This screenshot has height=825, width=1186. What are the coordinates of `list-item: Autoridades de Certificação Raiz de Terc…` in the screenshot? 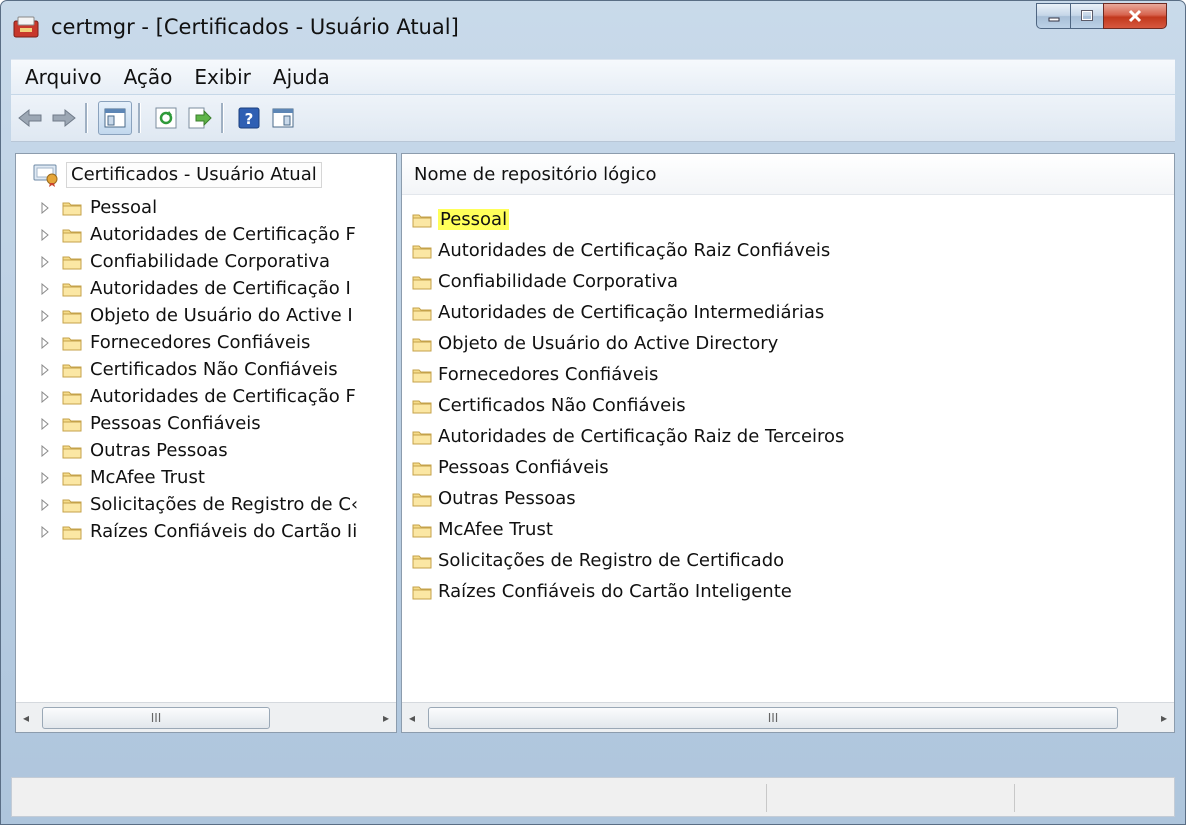 It's located at (628, 436).